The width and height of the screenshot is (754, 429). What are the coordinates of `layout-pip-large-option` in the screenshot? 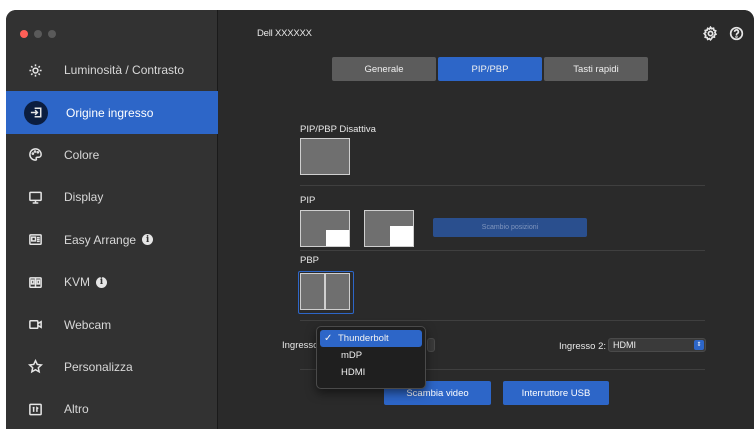 It's located at (389, 228).